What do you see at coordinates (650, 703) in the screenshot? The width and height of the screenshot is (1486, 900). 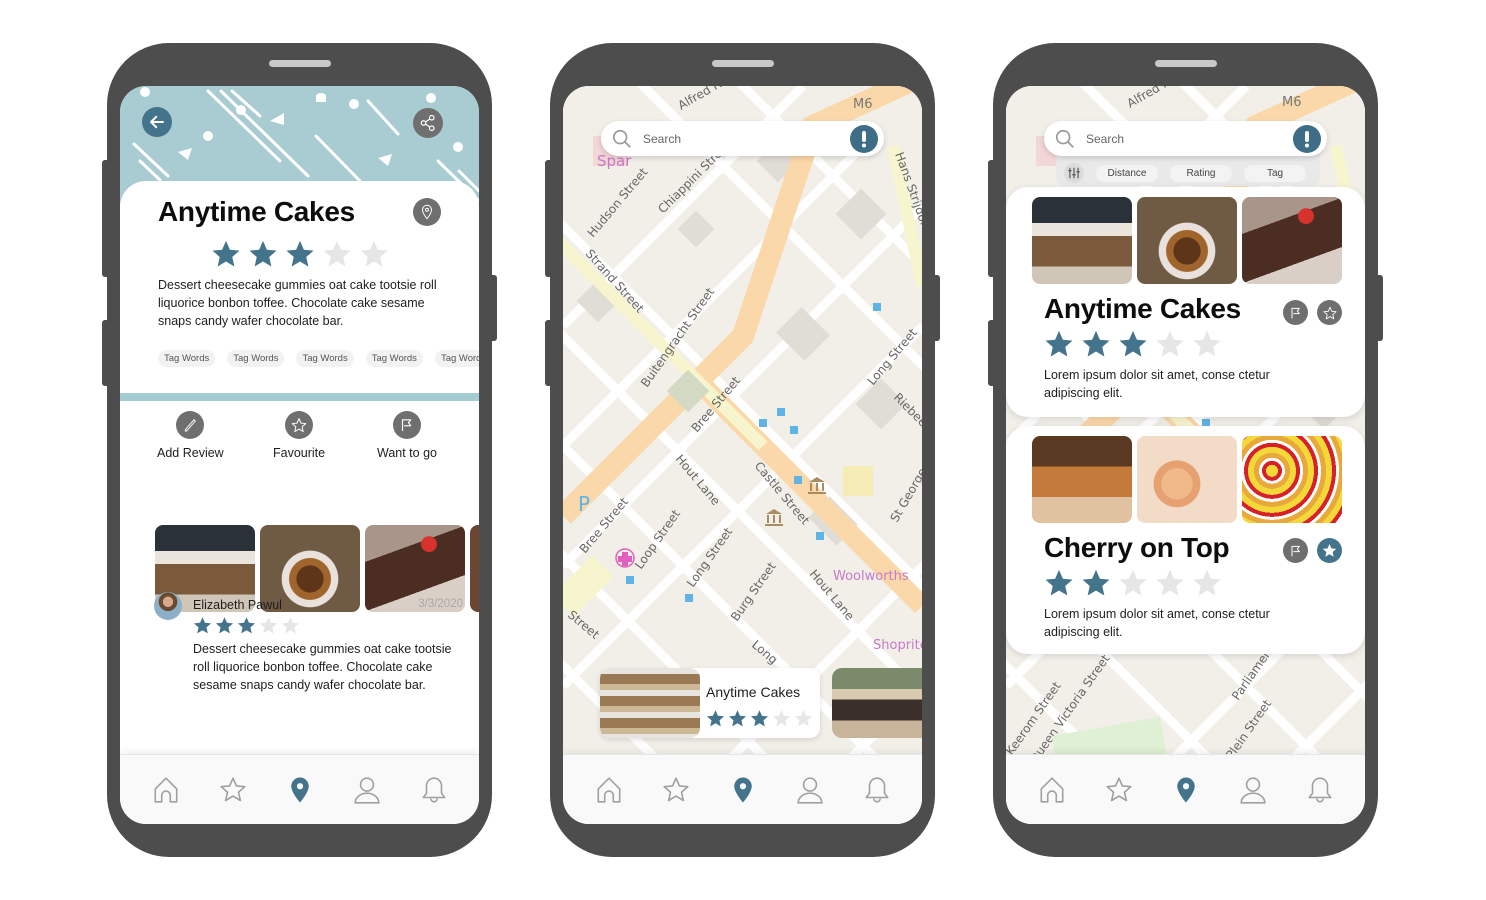 I see `photo-pastry-display` at bounding box center [650, 703].